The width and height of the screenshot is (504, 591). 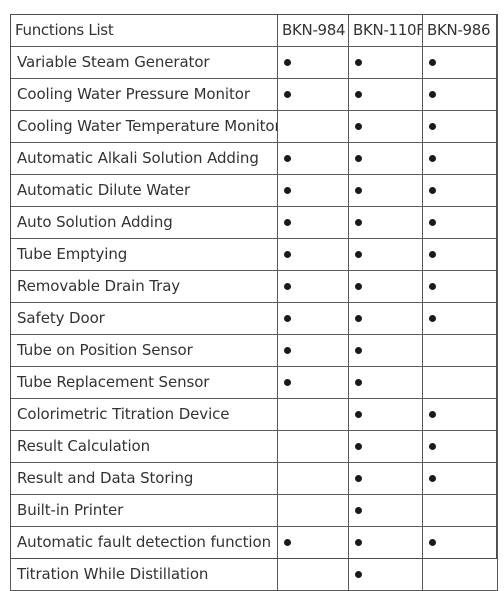 I want to click on feature-name-label: Tube Replacement Sensor, so click(x=113, y=382).